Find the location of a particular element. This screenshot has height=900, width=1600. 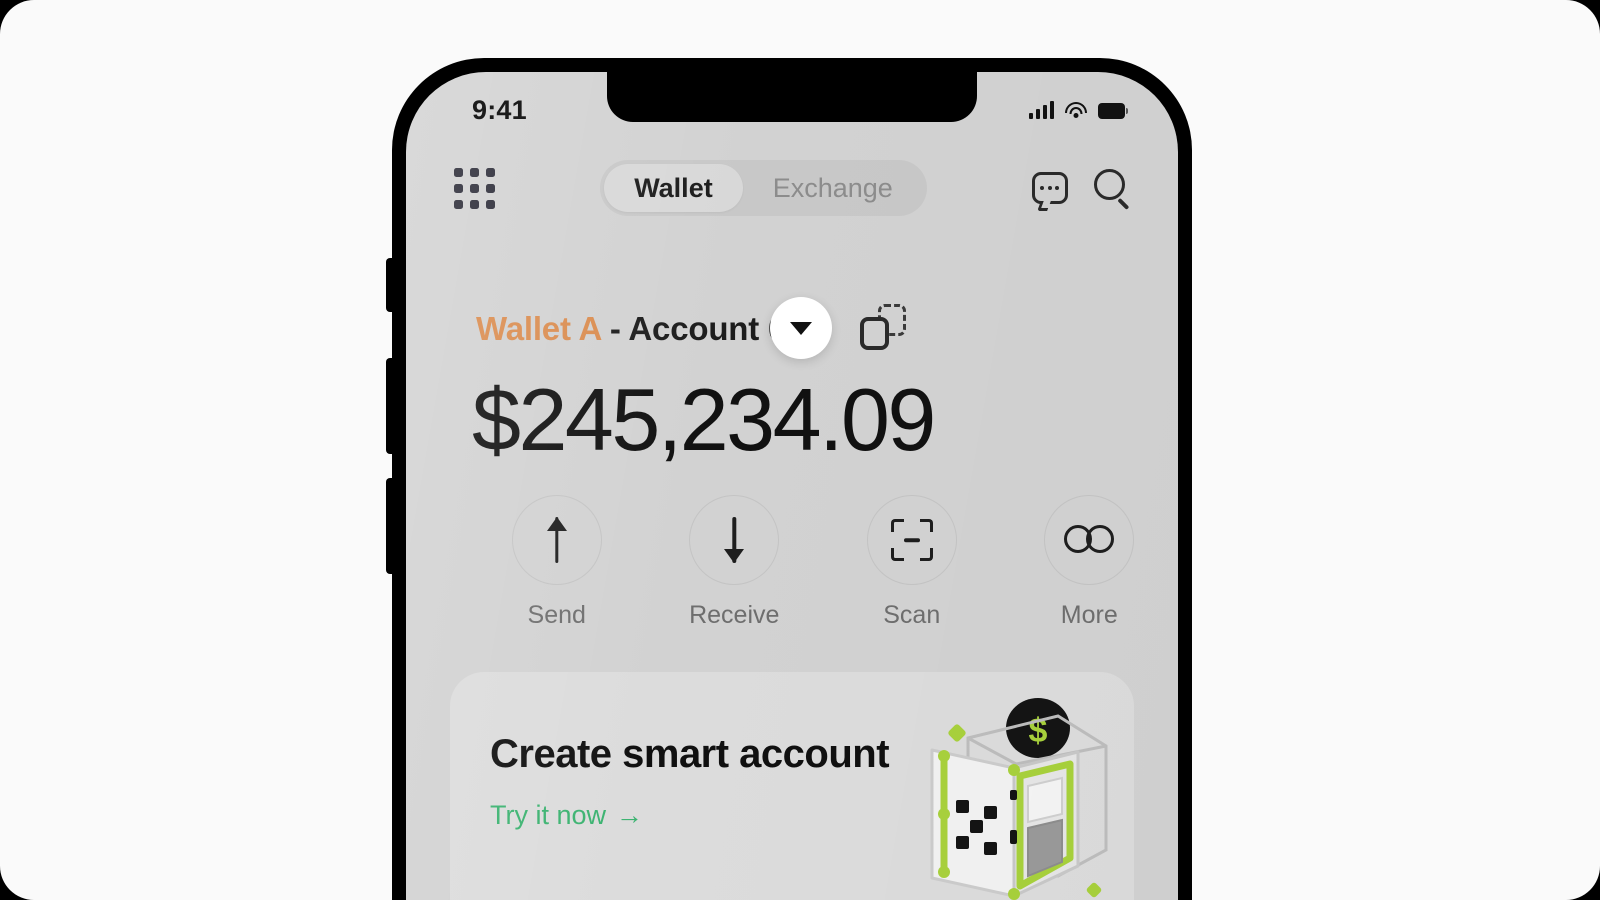

tab-exchange: Exchange is located at coordinates (833, 188).